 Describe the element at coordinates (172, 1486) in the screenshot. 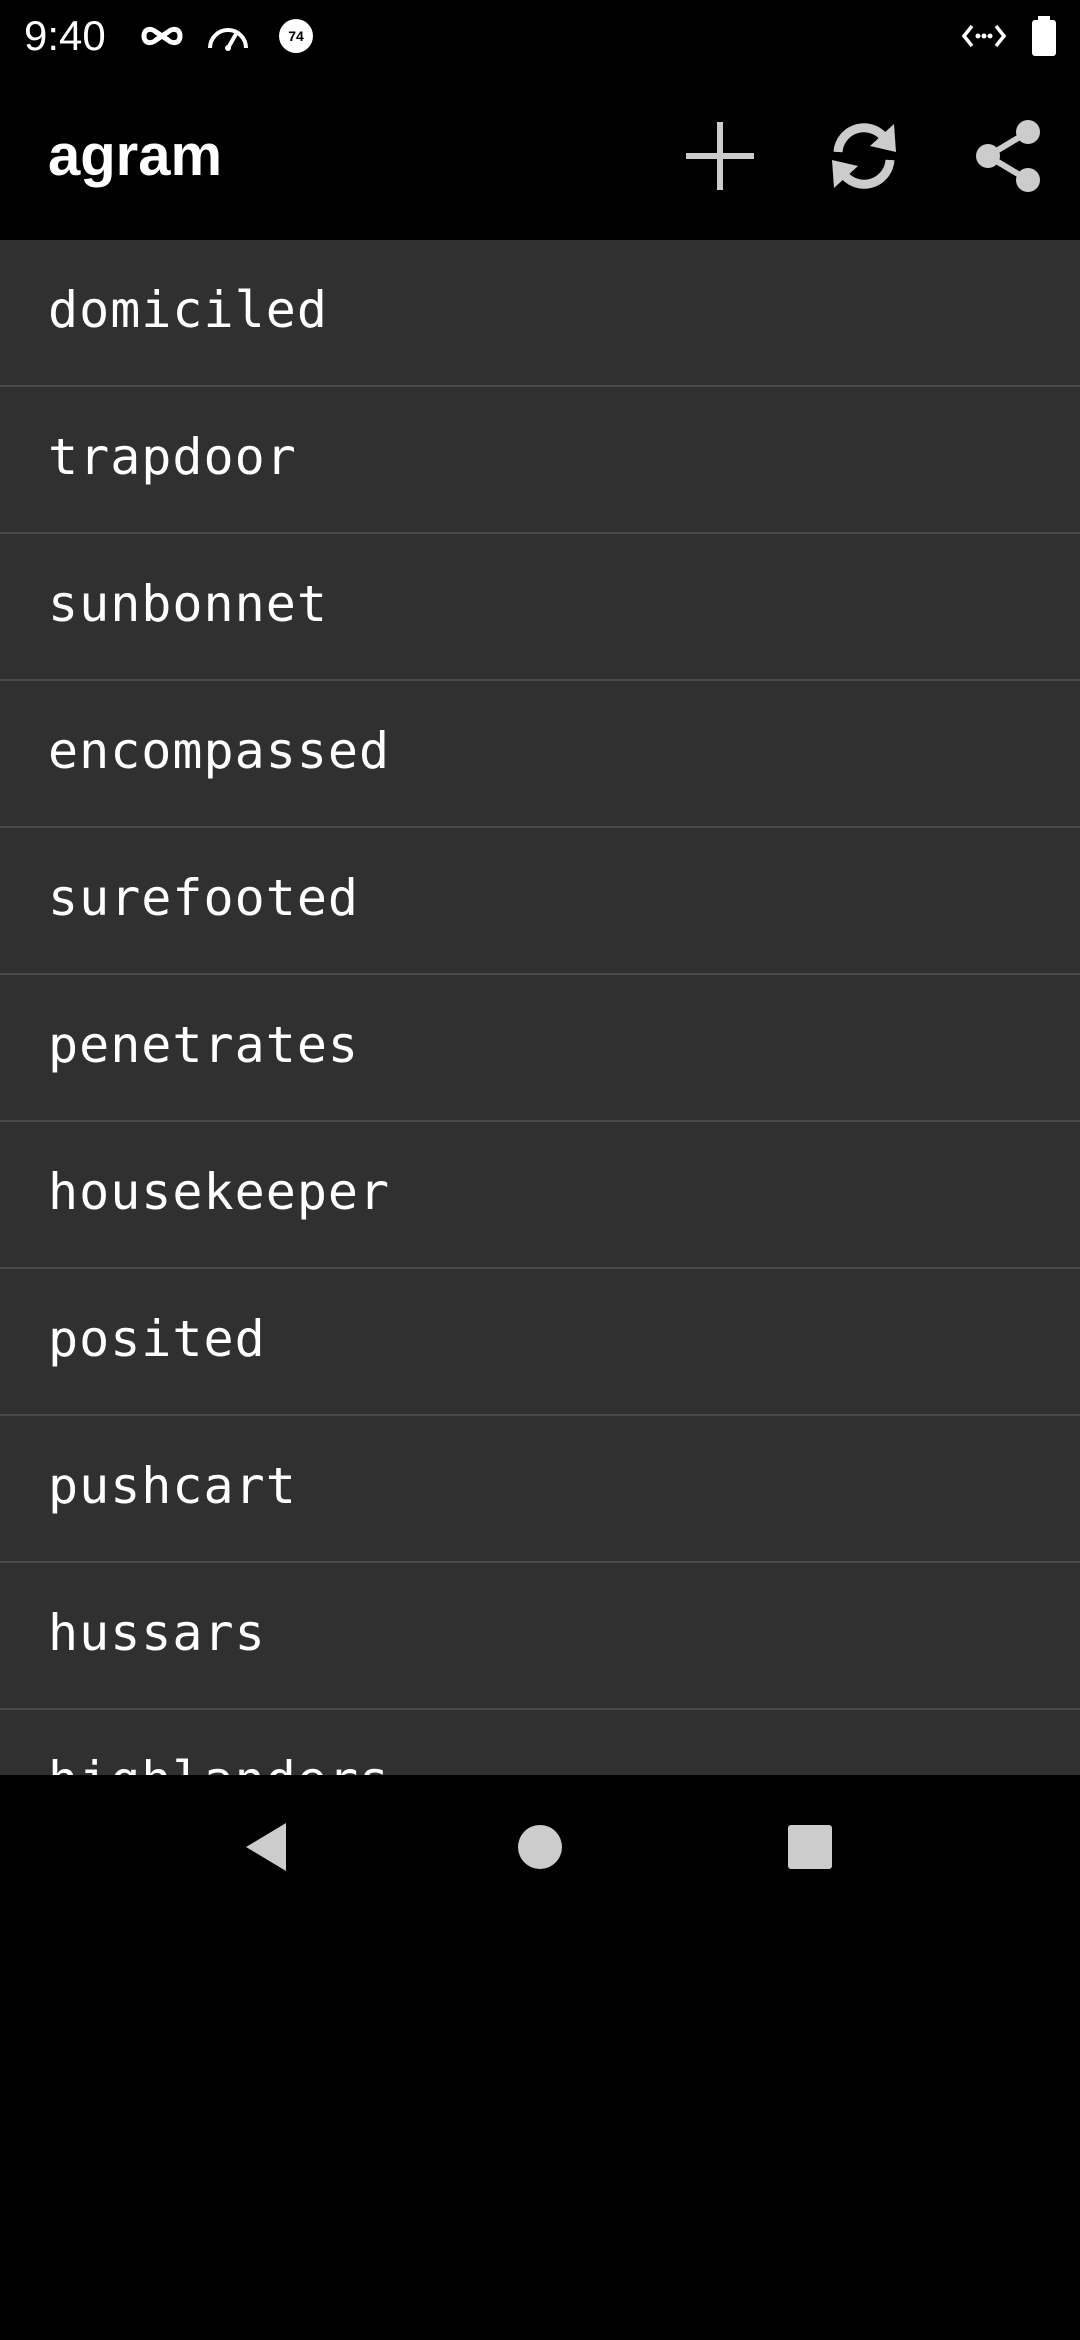

I see `list-item-label: pushcart` at that location.